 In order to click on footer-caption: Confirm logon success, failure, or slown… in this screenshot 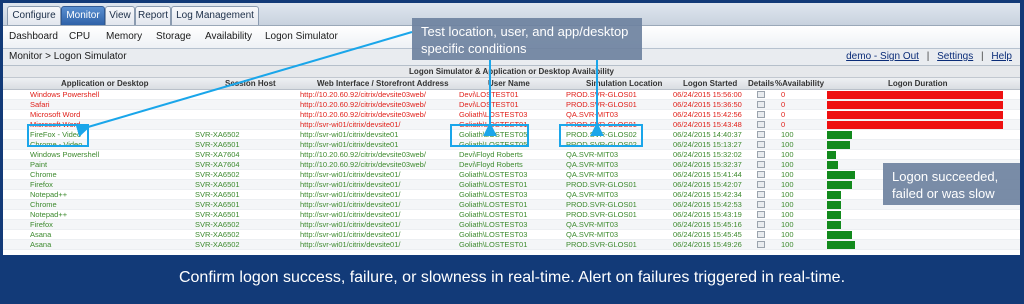, I will do `click(512, 277)`.